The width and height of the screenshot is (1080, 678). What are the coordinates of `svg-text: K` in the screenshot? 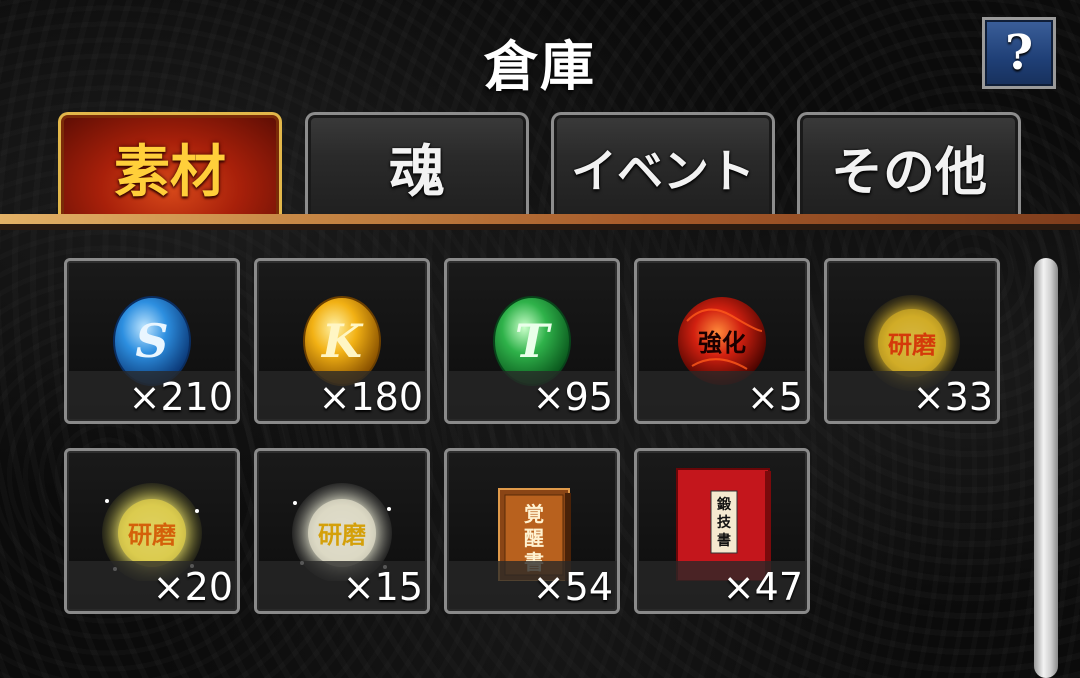 It's located at (342, 341).